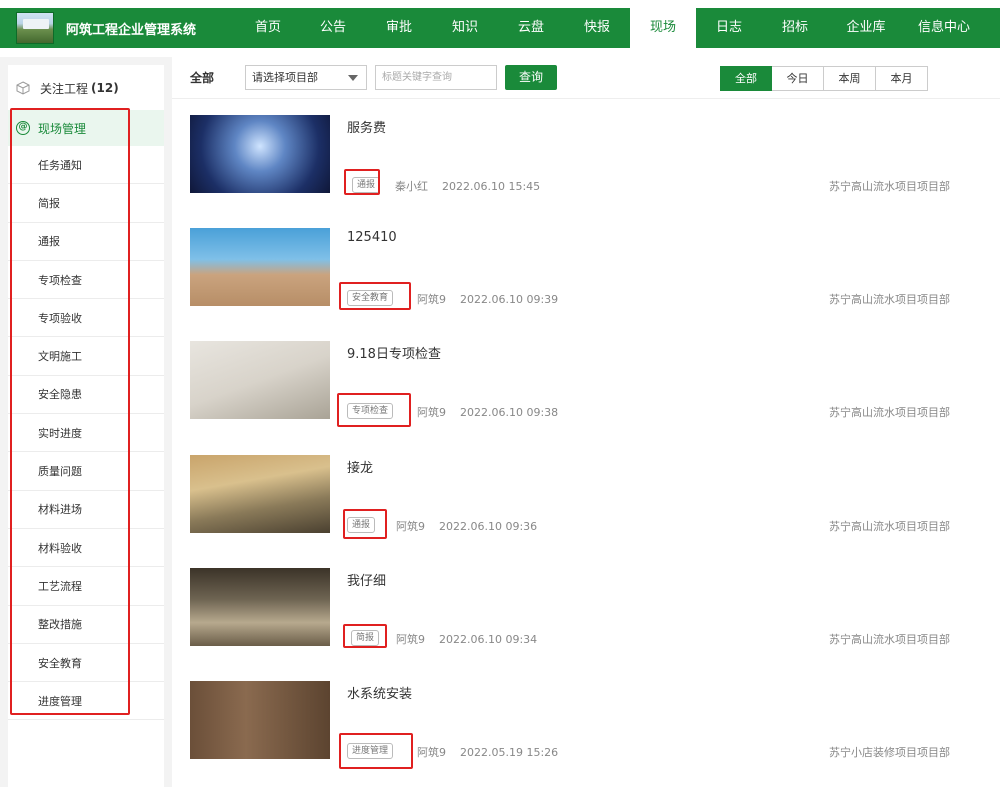  I want to click on sidebar-item-14: 进度管理, so click(86, 701).